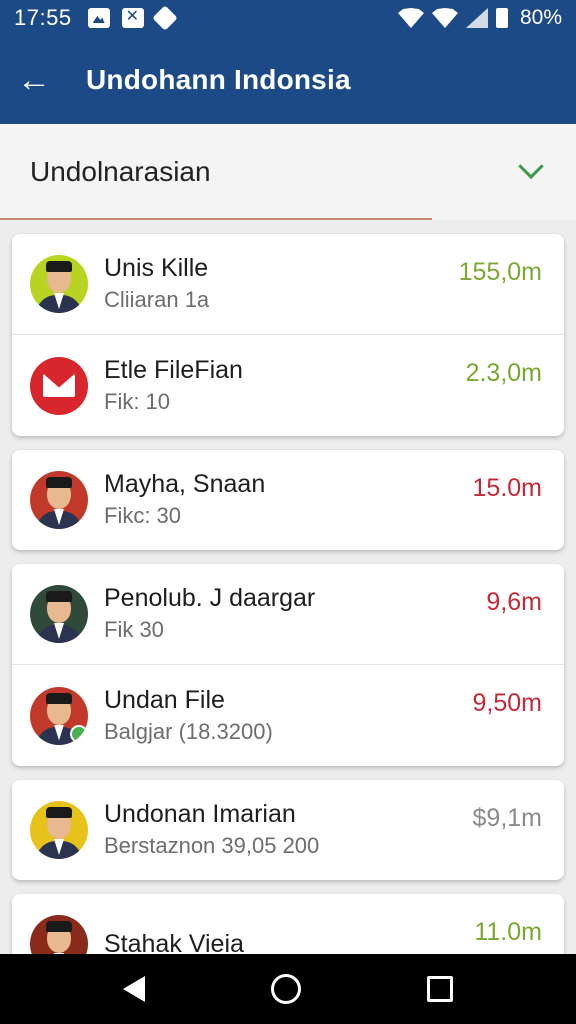 This screenshot has width=576, height=1024. What do you see at coordinates (188, 716) in the screenshot?
I see `list-item-text: Undan File Balgjar (18.3200)` at bounding box center [188, 716].